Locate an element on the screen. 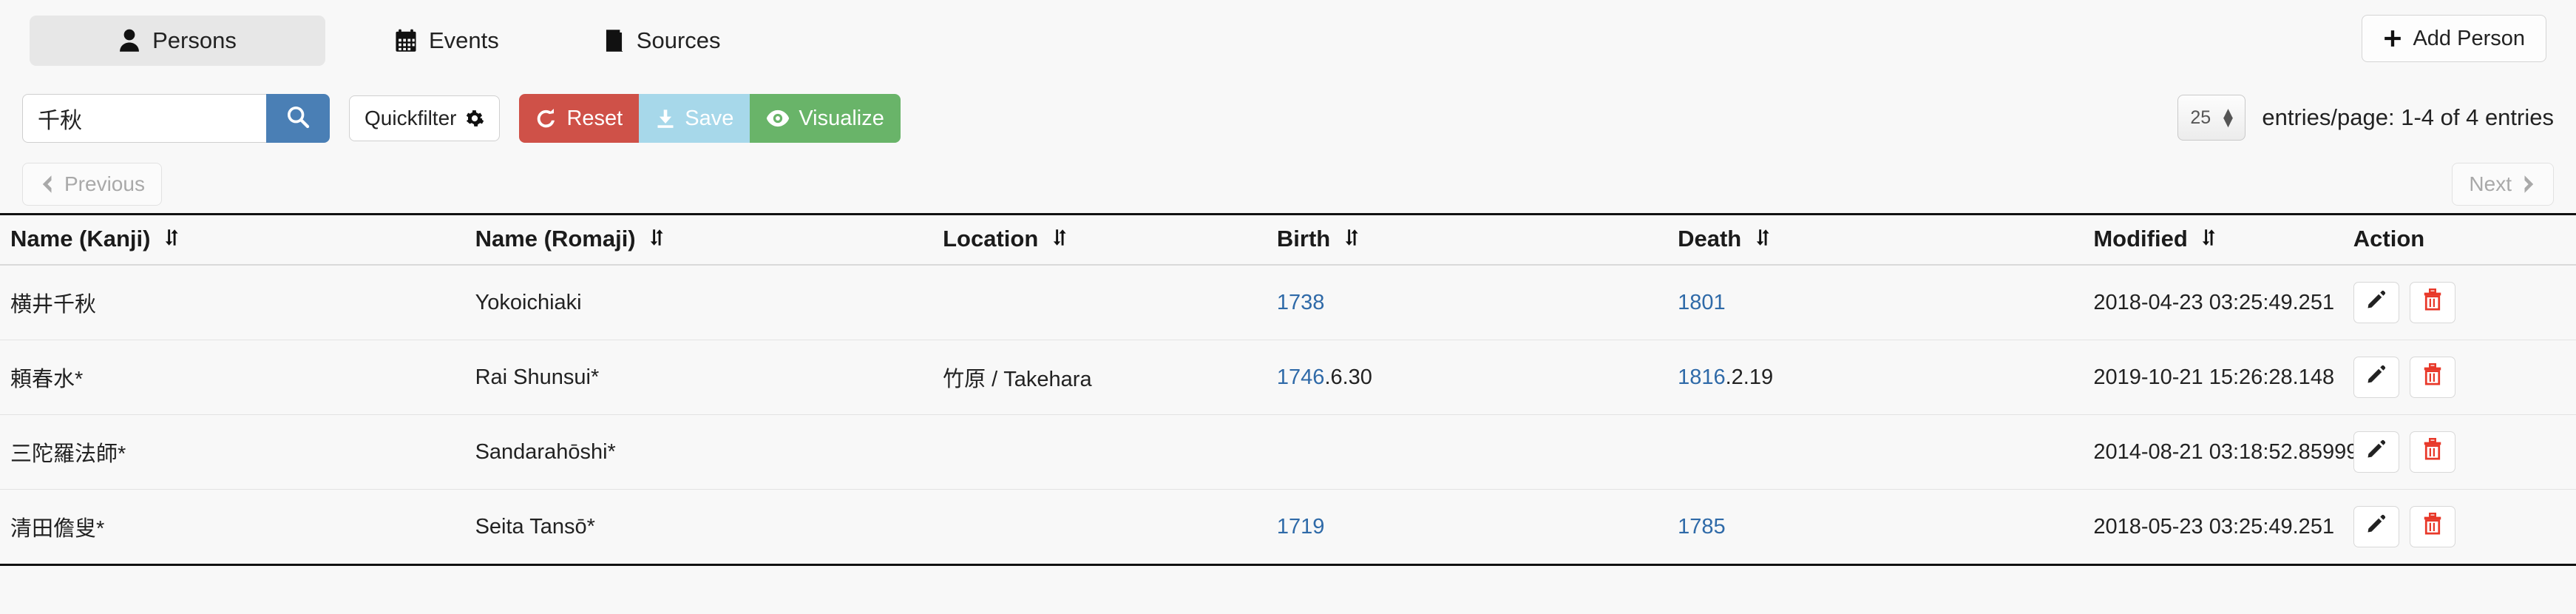  cell-modified: 2019-10-21 15:26:28.148 is located at coordinates (2223, 377).